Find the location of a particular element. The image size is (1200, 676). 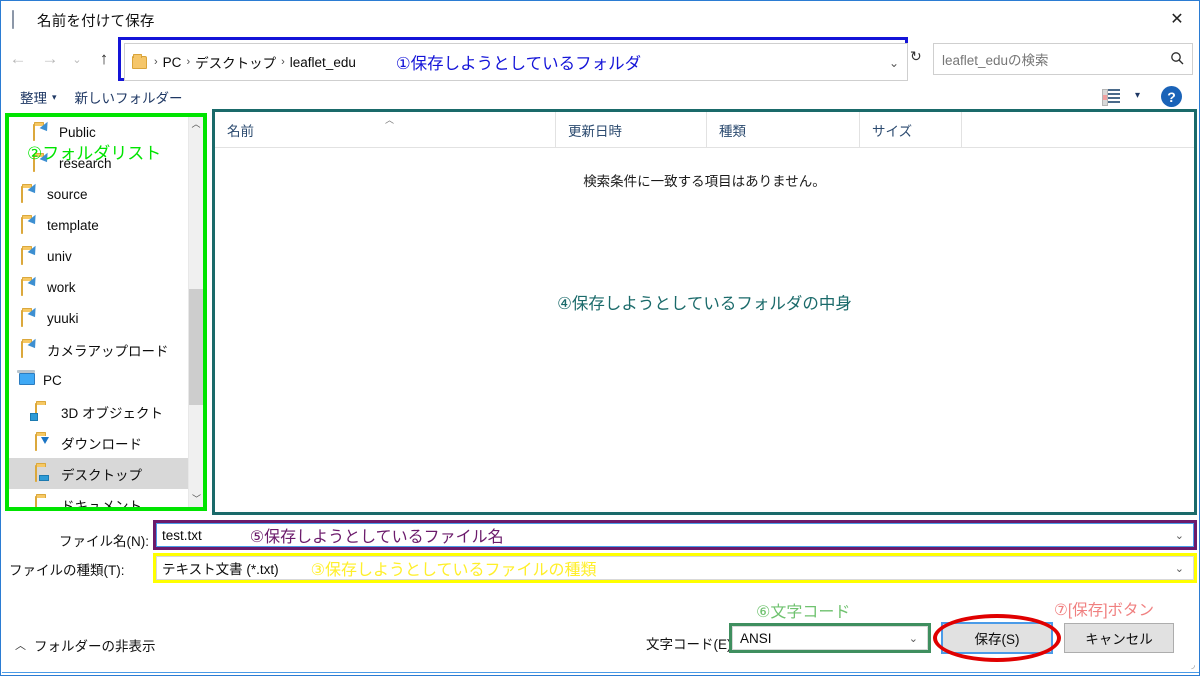

tree-item-3d-objects: 3D オブジェクト is located at coordinates (106, 411).